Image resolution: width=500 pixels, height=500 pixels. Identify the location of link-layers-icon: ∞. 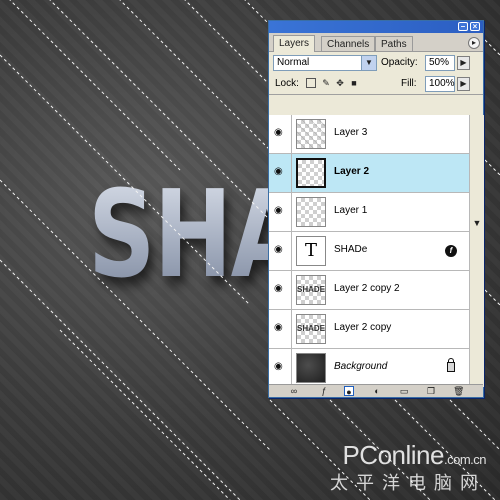
(294, 391).